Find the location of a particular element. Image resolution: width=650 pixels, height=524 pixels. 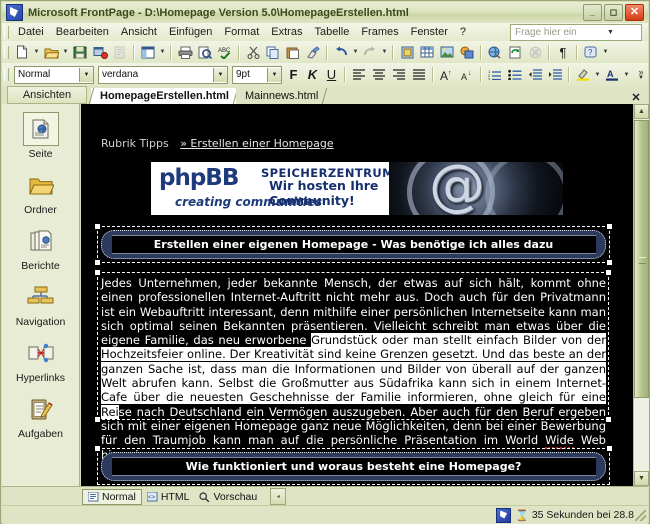

menu-grip is located at coordinates (6, 32).